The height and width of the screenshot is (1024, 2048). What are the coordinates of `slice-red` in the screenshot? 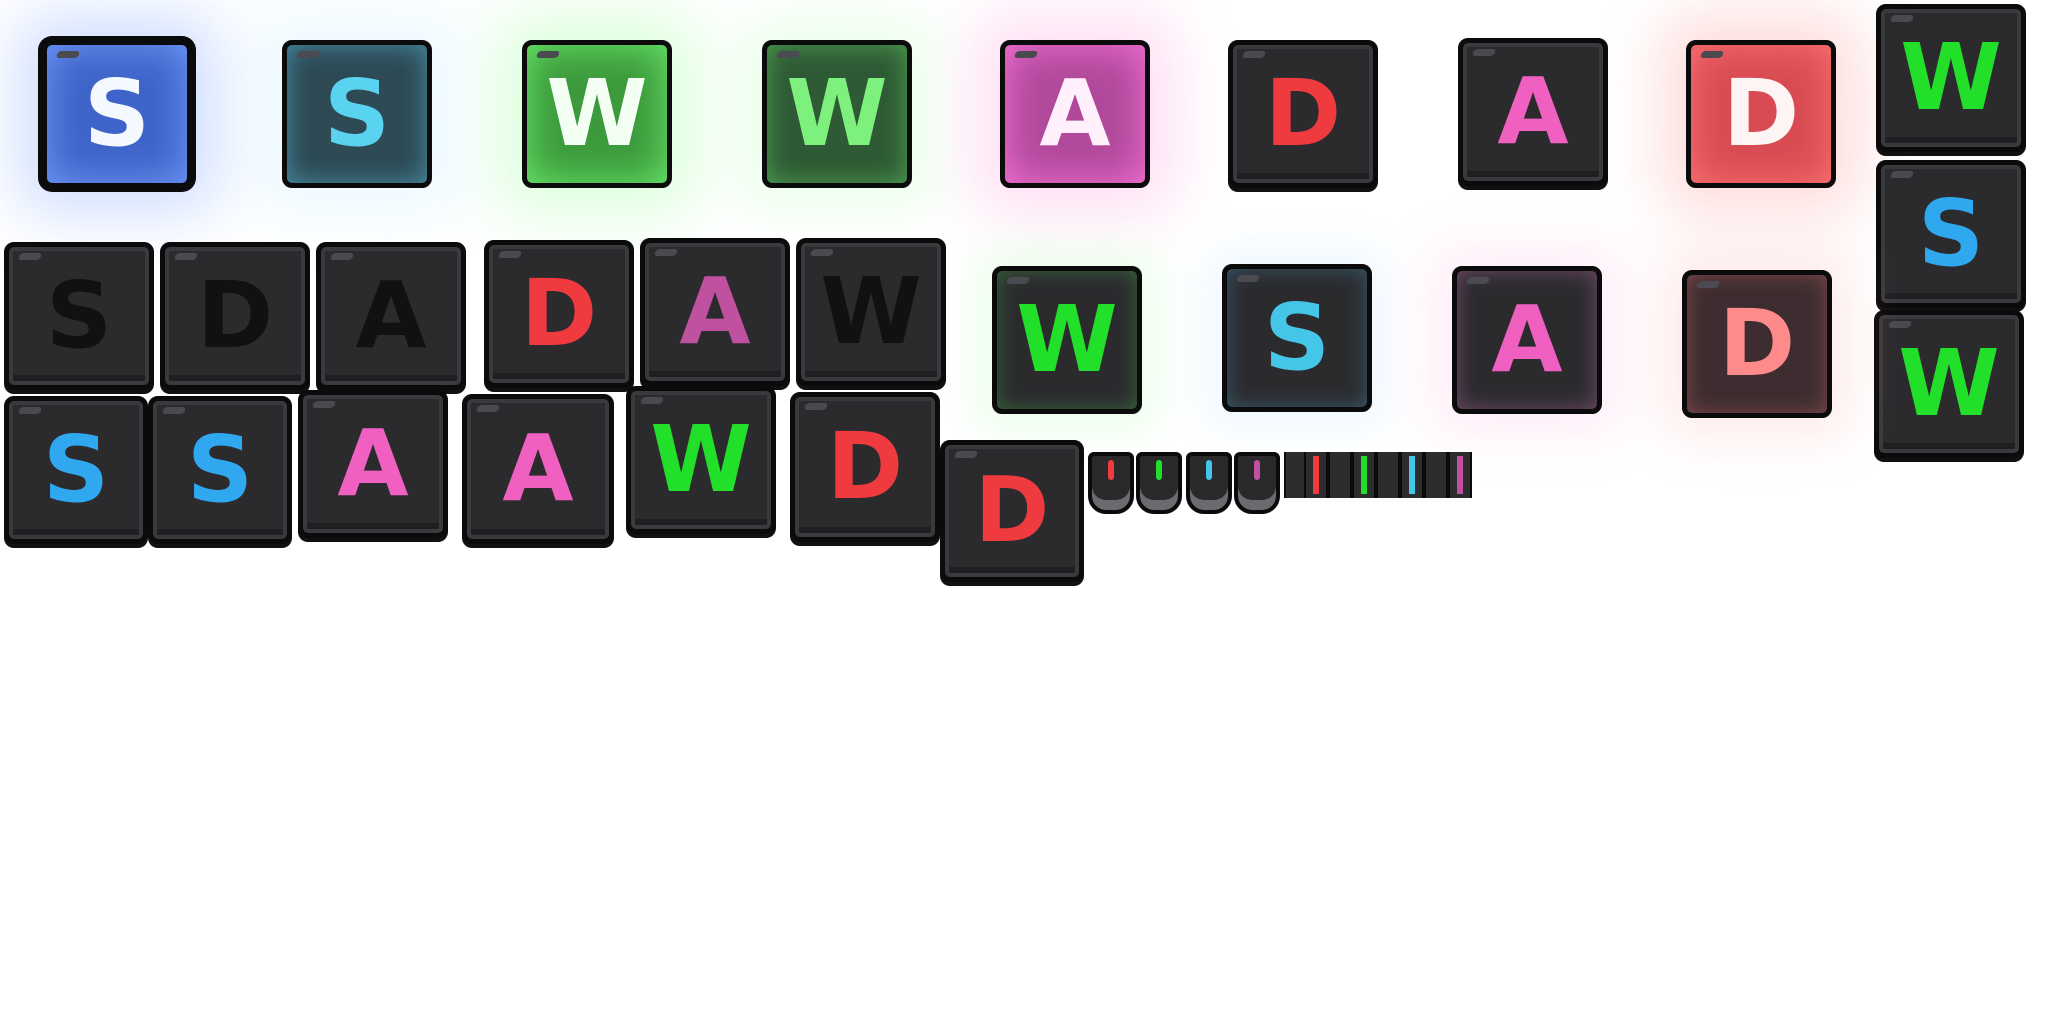 It's located at (1316, 475).